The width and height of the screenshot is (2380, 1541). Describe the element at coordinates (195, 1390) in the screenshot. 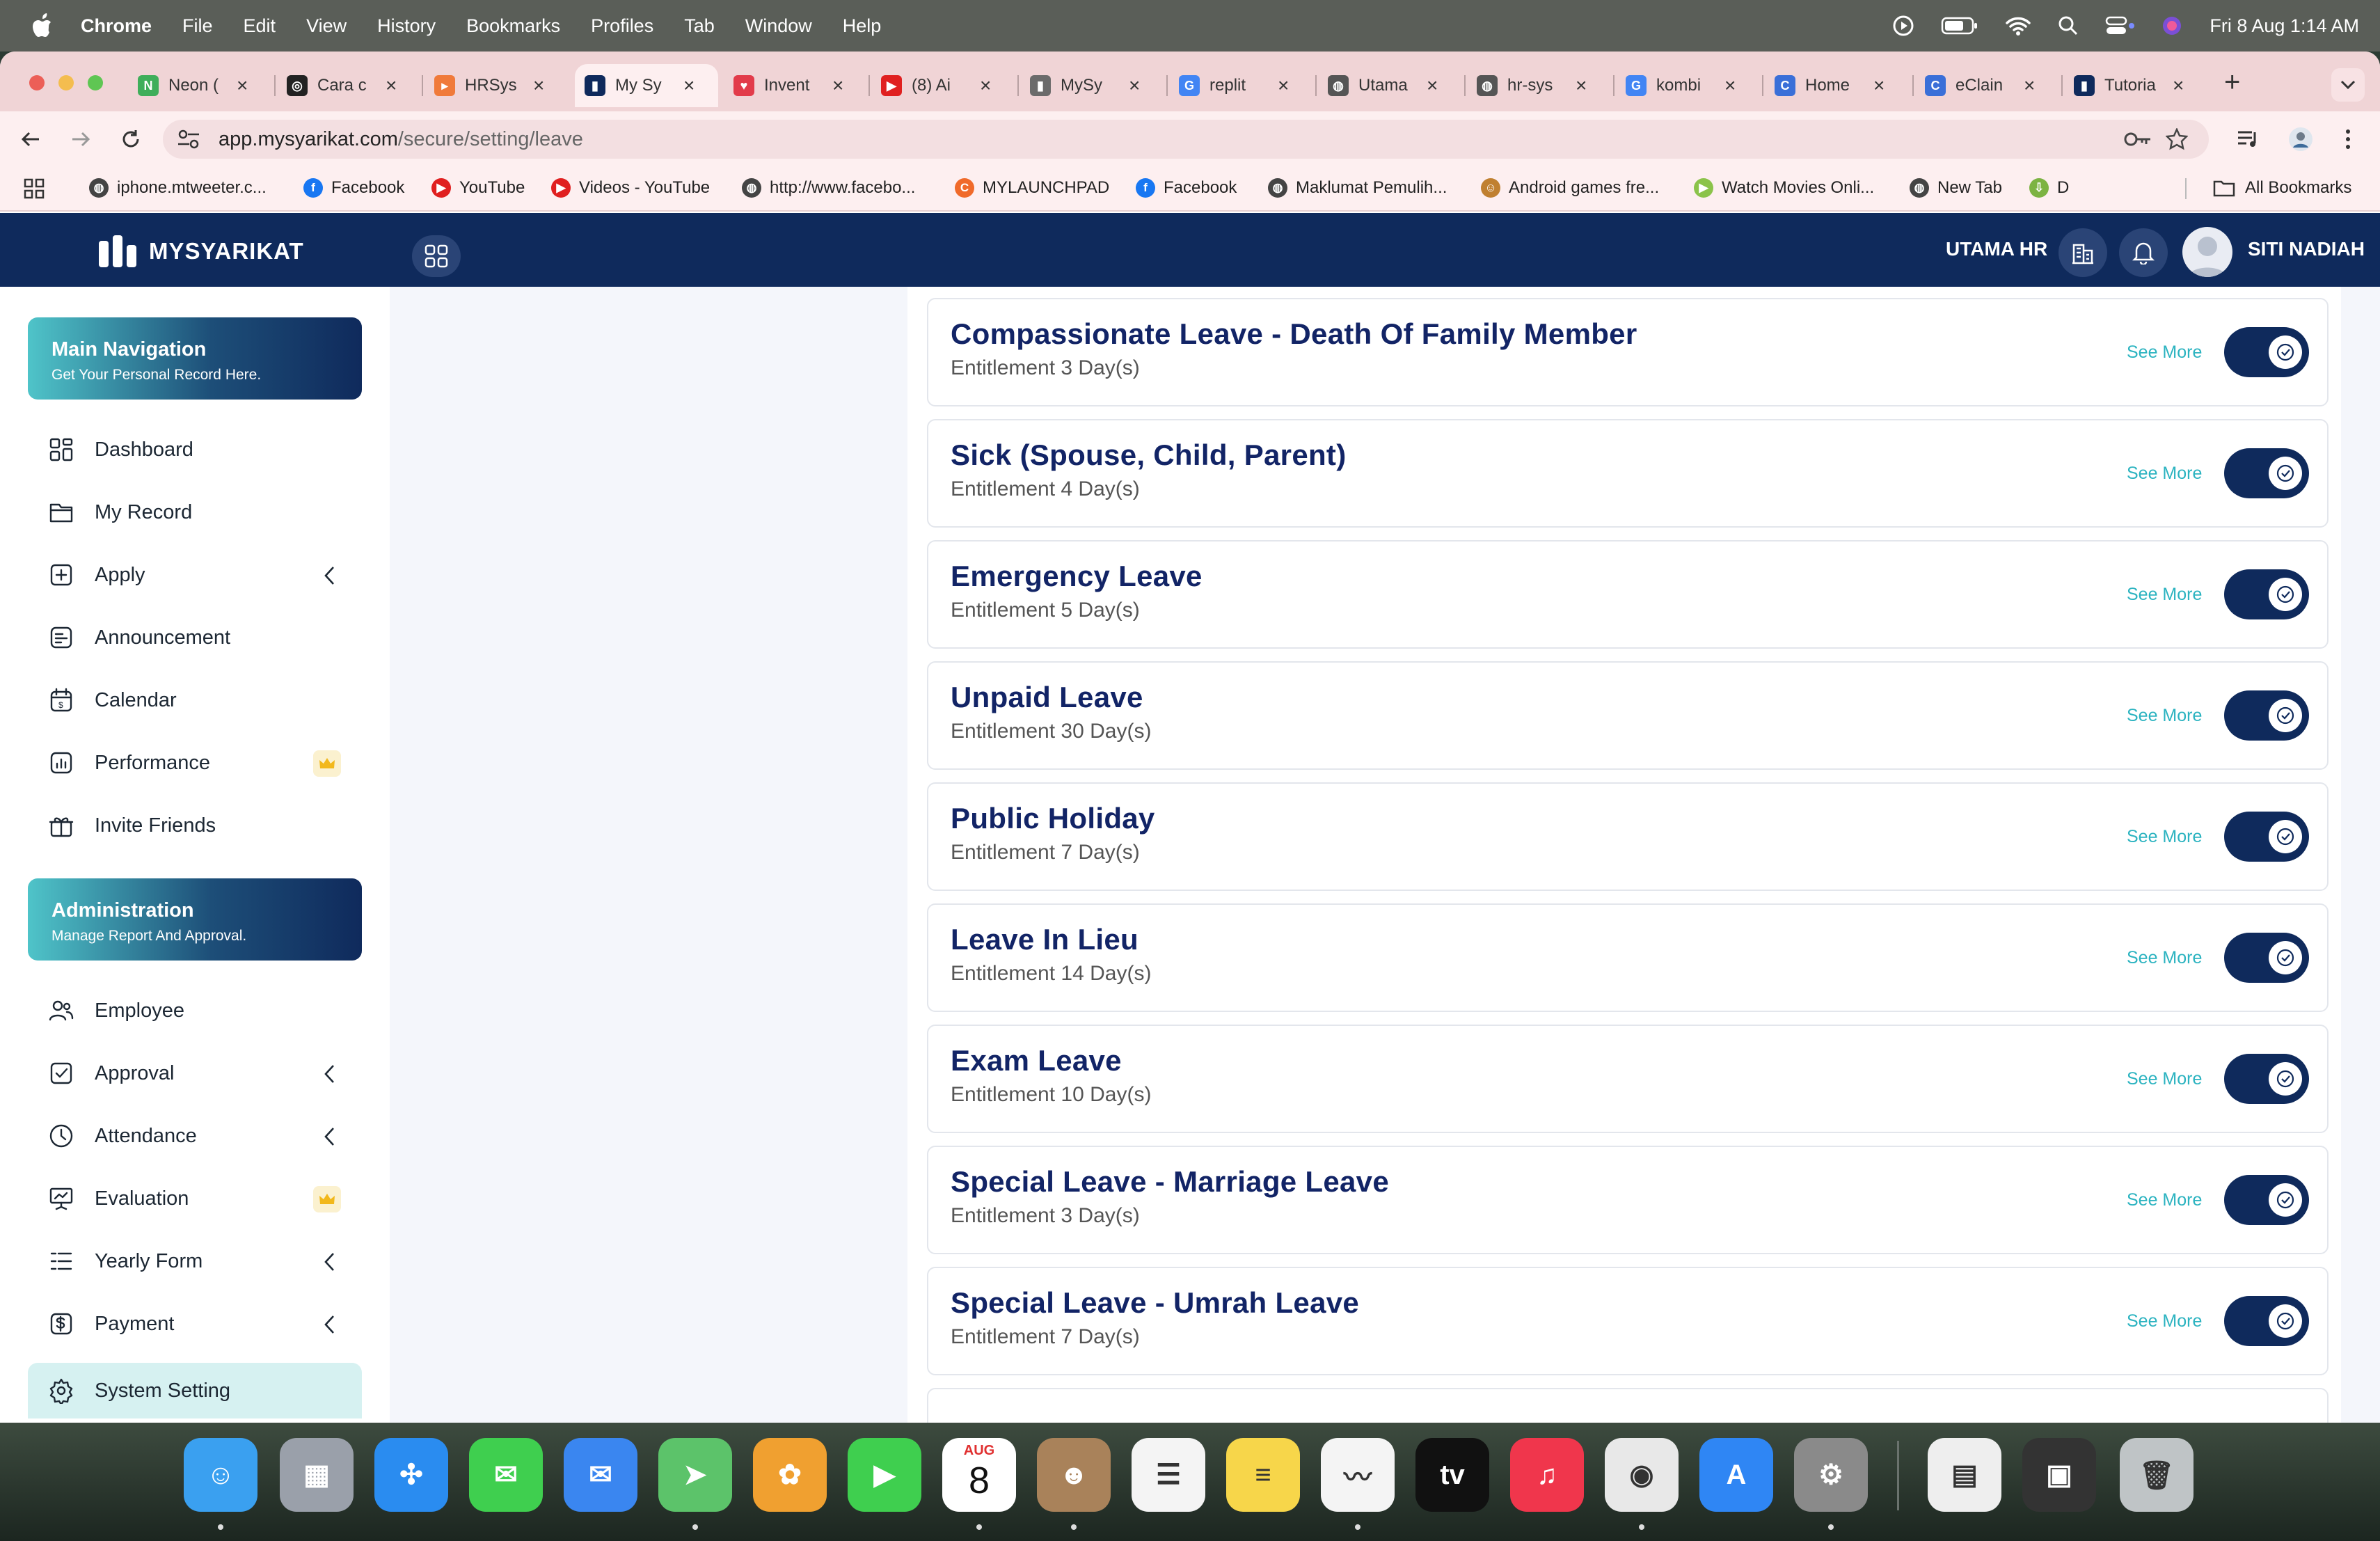

I see `sidebar-item-system-setting: System Setting` at that location.